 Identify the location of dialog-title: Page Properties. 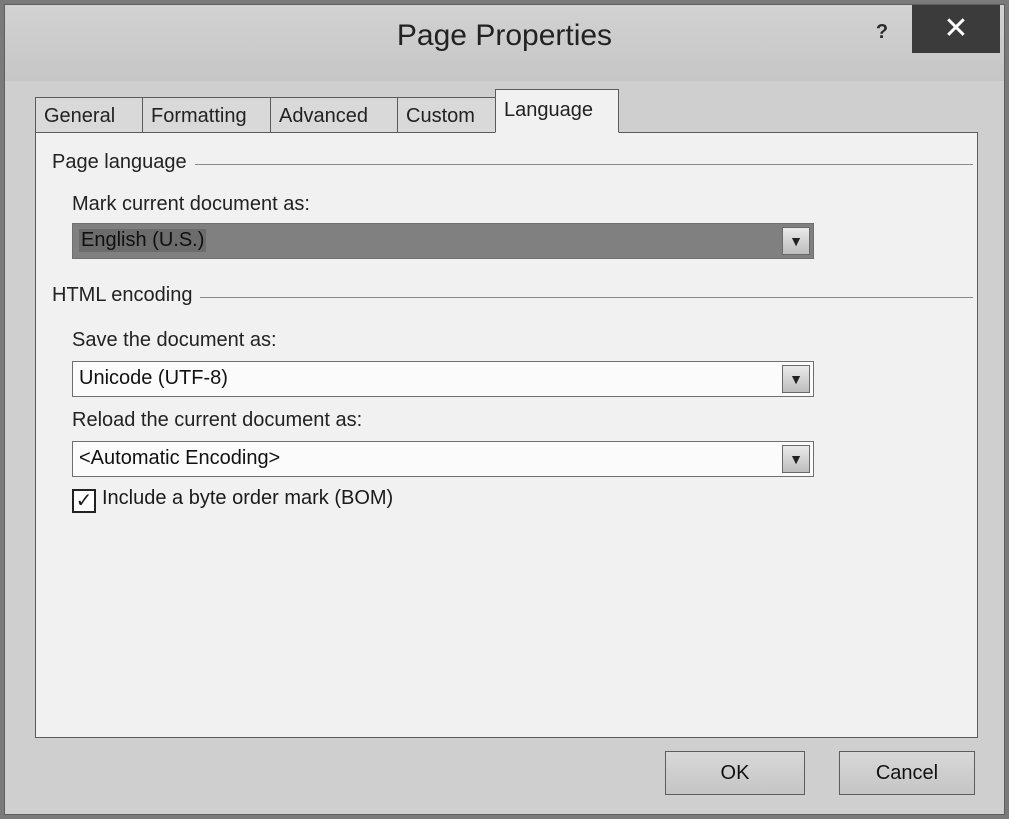
(504, 35).